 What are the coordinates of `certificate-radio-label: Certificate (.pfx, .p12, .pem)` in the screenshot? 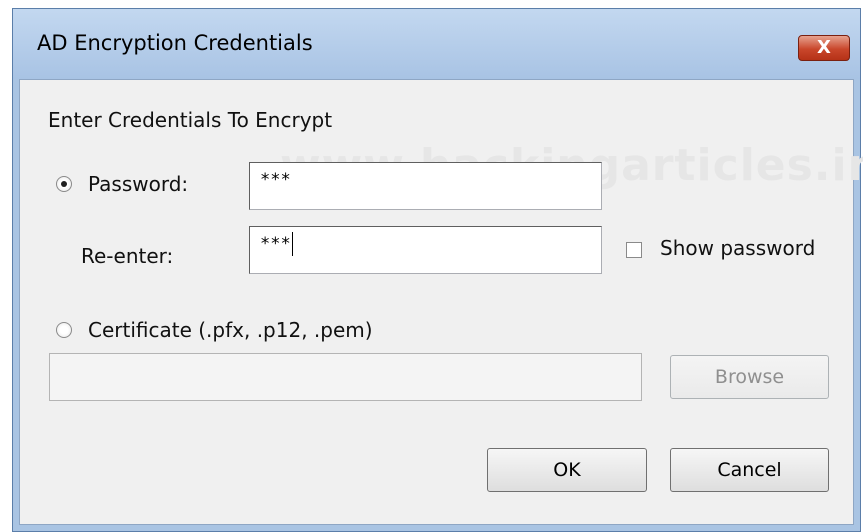 It's located at (230, 330).